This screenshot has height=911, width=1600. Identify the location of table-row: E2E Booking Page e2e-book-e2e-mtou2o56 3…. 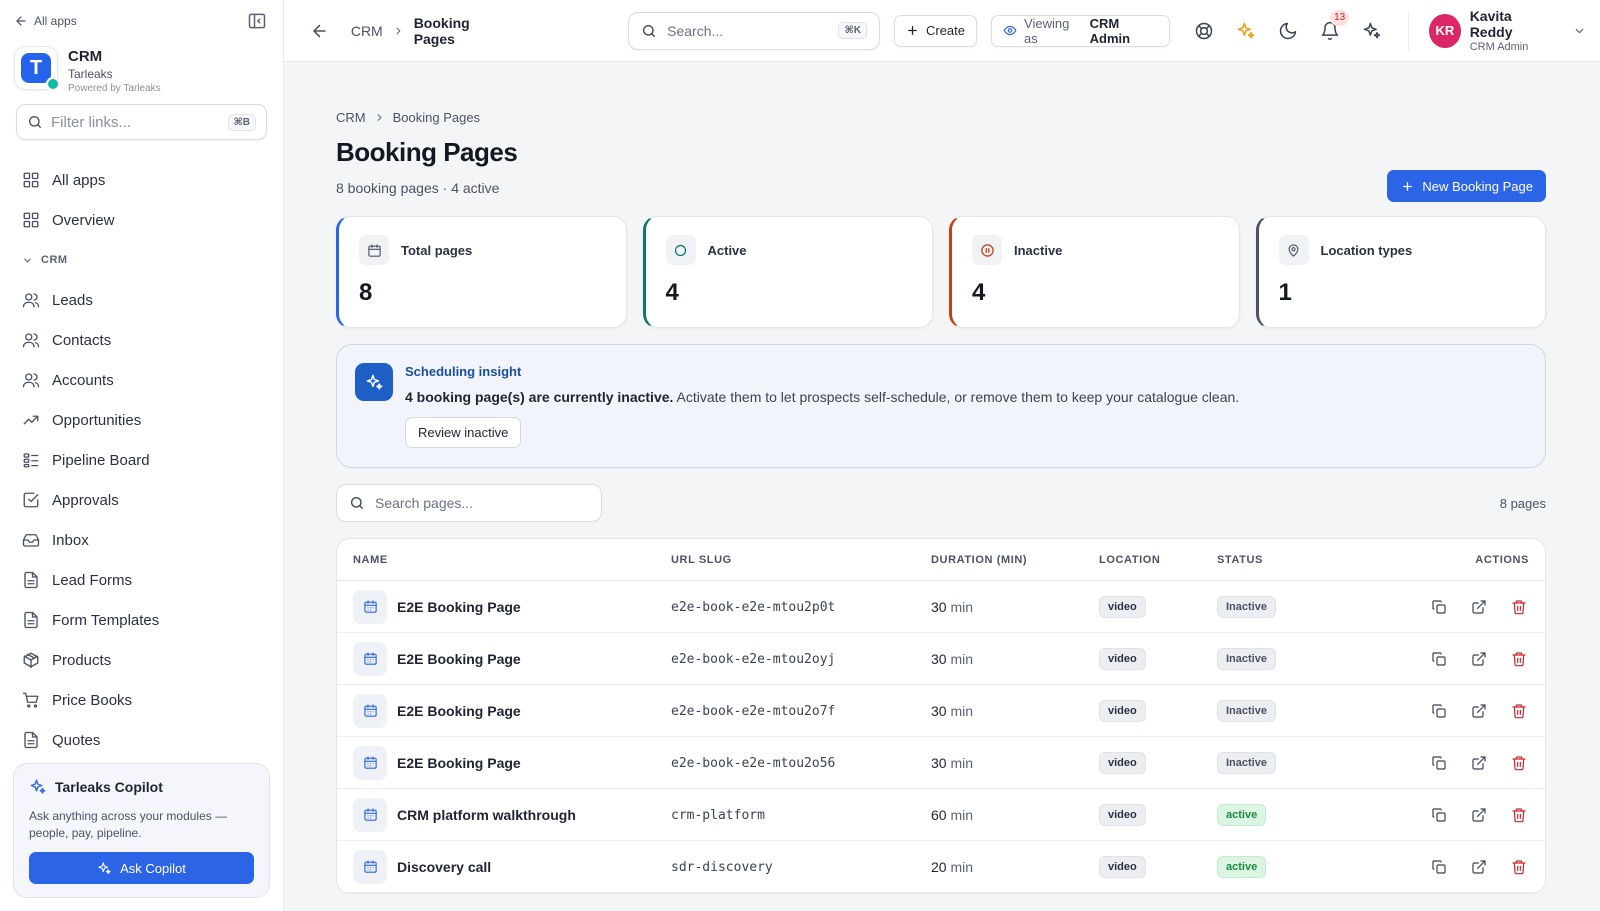
(941, 763).